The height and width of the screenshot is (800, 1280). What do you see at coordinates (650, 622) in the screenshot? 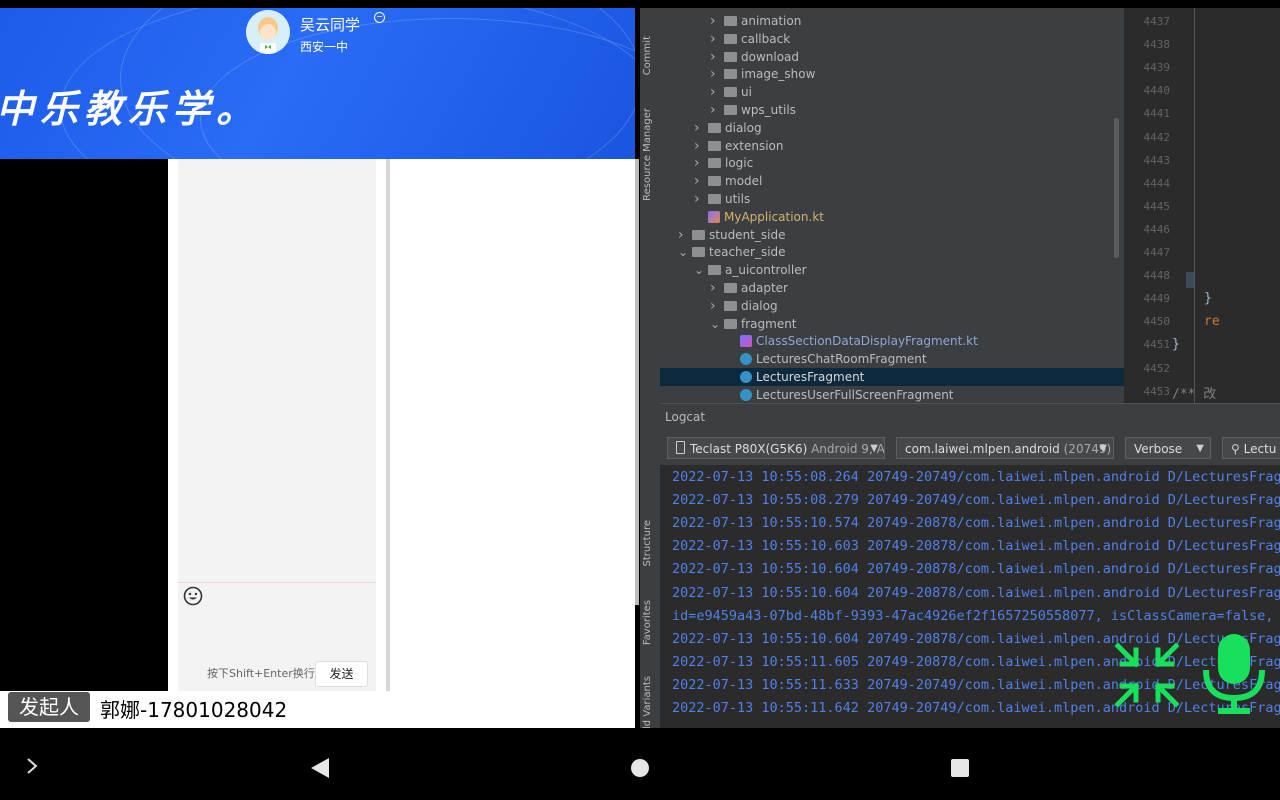
I see `tab-favorites: Favorites` at bounding box center [650, 622].